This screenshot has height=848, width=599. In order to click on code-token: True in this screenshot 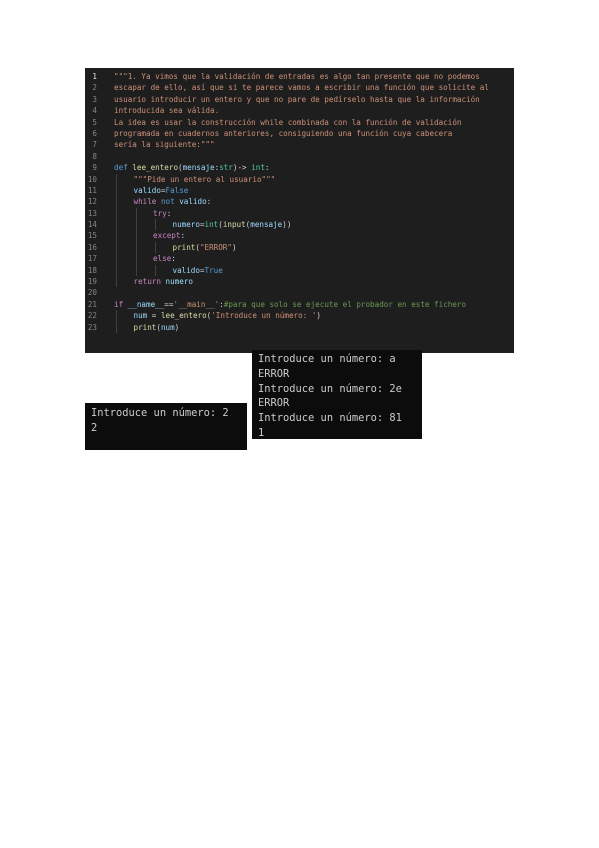, I will do `click(213, 270)`.